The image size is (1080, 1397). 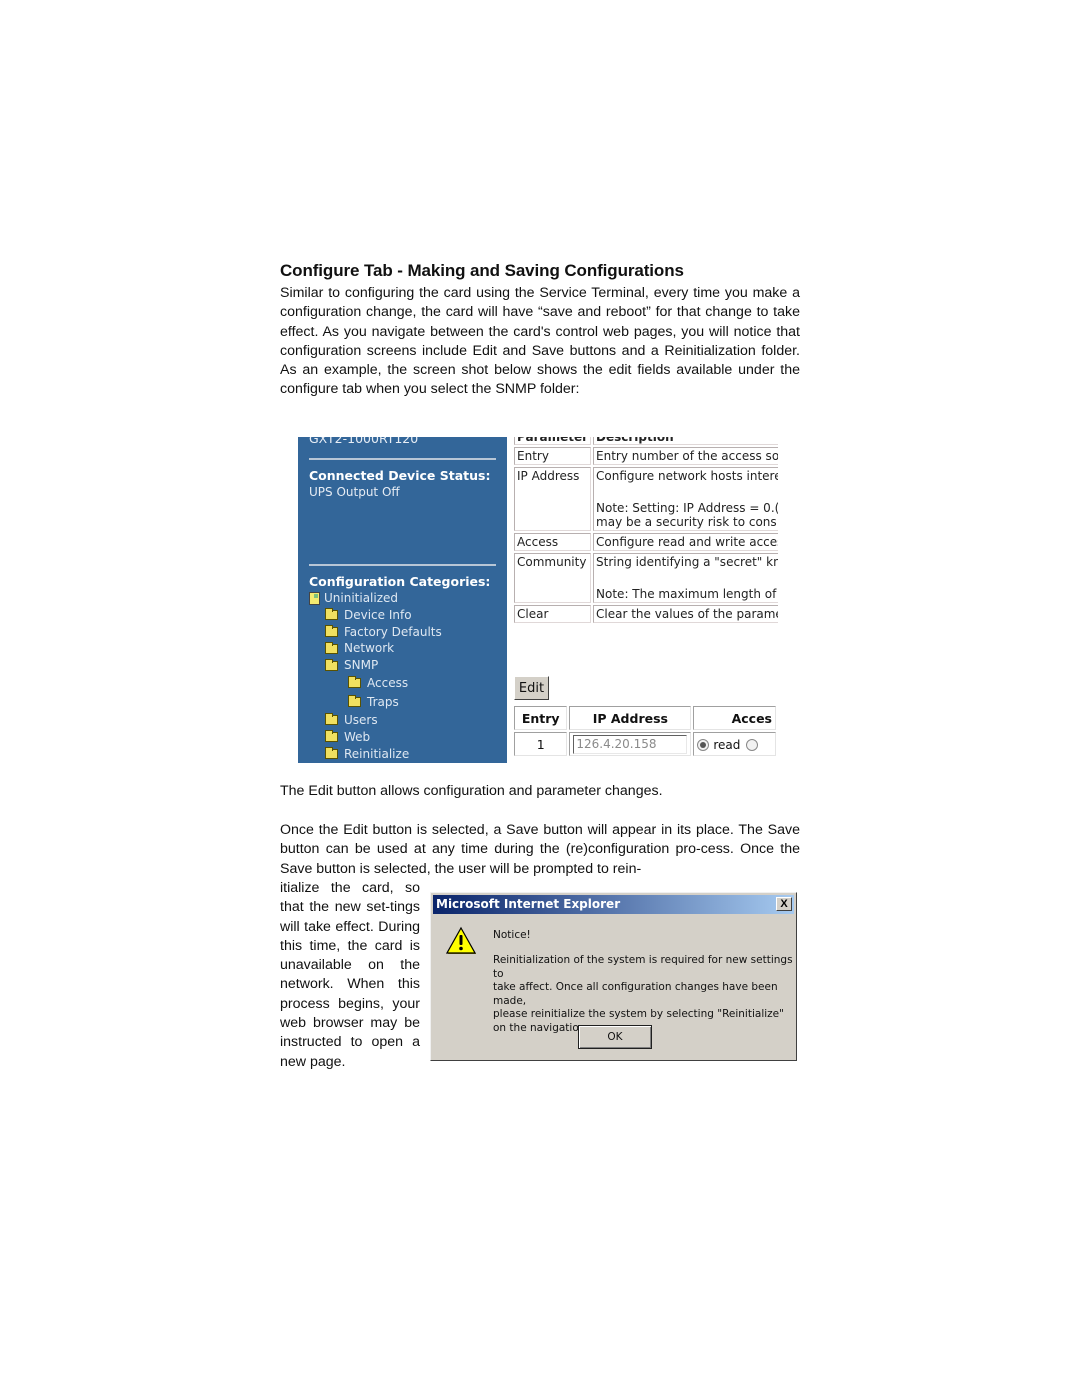 I want to click on tree-item-web: Web, so click(x=375, y=737).